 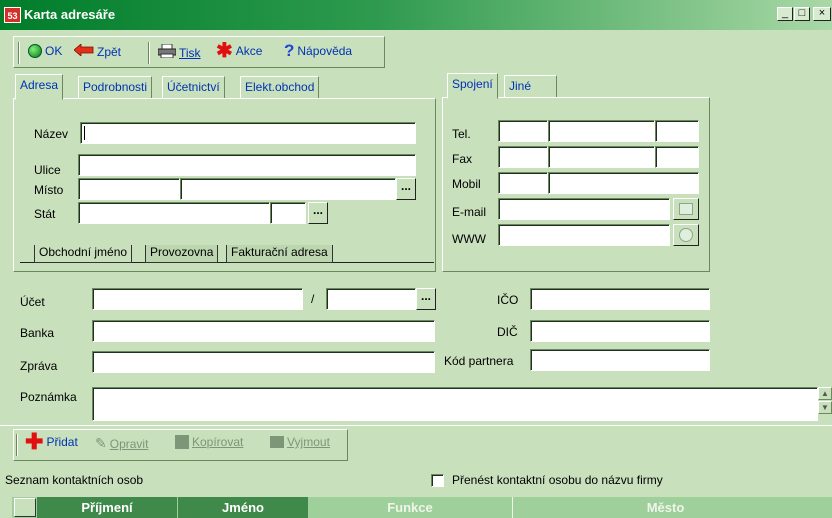 I want to click on bank-label: Banka, so click(x=37, y=333).